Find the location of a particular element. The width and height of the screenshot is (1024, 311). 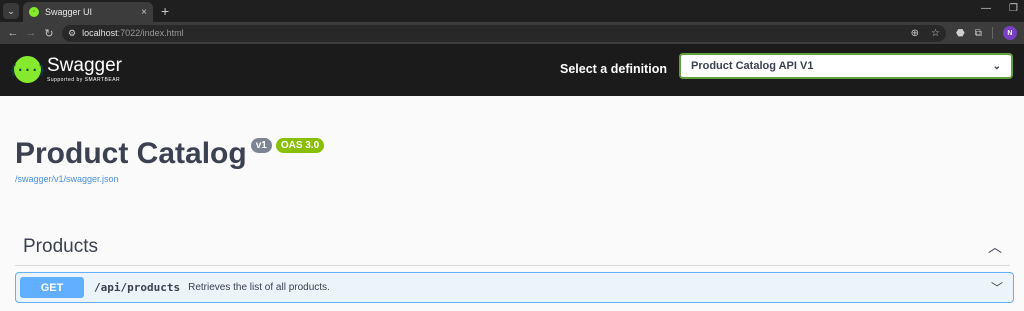

url-text: localhost:7022/index.html is located at coordinates (490, 33).